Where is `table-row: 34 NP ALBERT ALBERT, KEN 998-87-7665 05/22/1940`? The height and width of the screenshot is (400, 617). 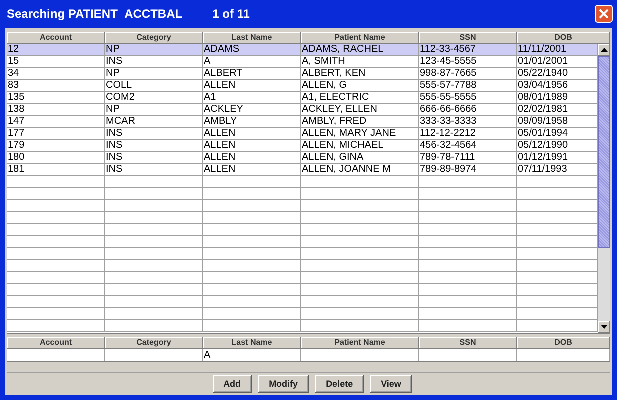 table-row: 34 NP ALBERT ALBERT, KEN 998-87-7665 05/22/1940 is located at coordinates (302, 74).